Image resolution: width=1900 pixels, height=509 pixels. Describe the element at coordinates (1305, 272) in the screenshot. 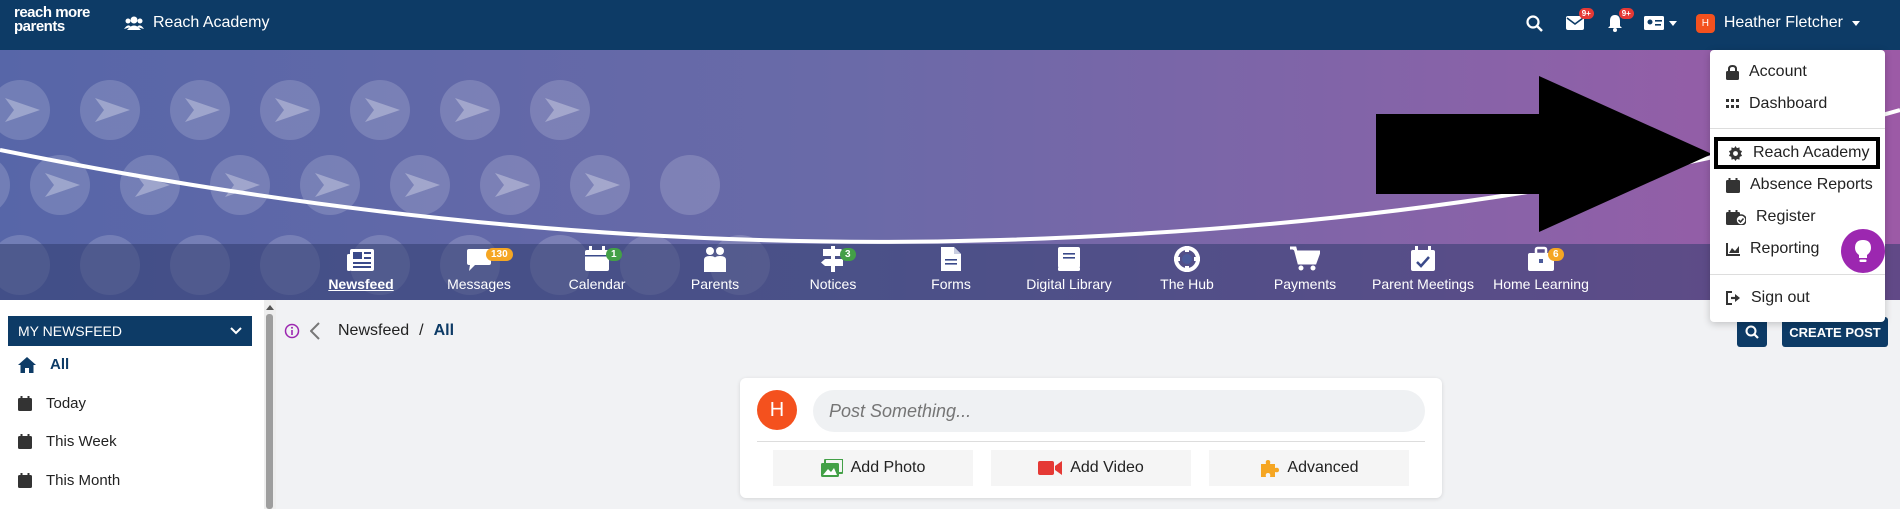

I see `nav-payments: Payments` at that location.